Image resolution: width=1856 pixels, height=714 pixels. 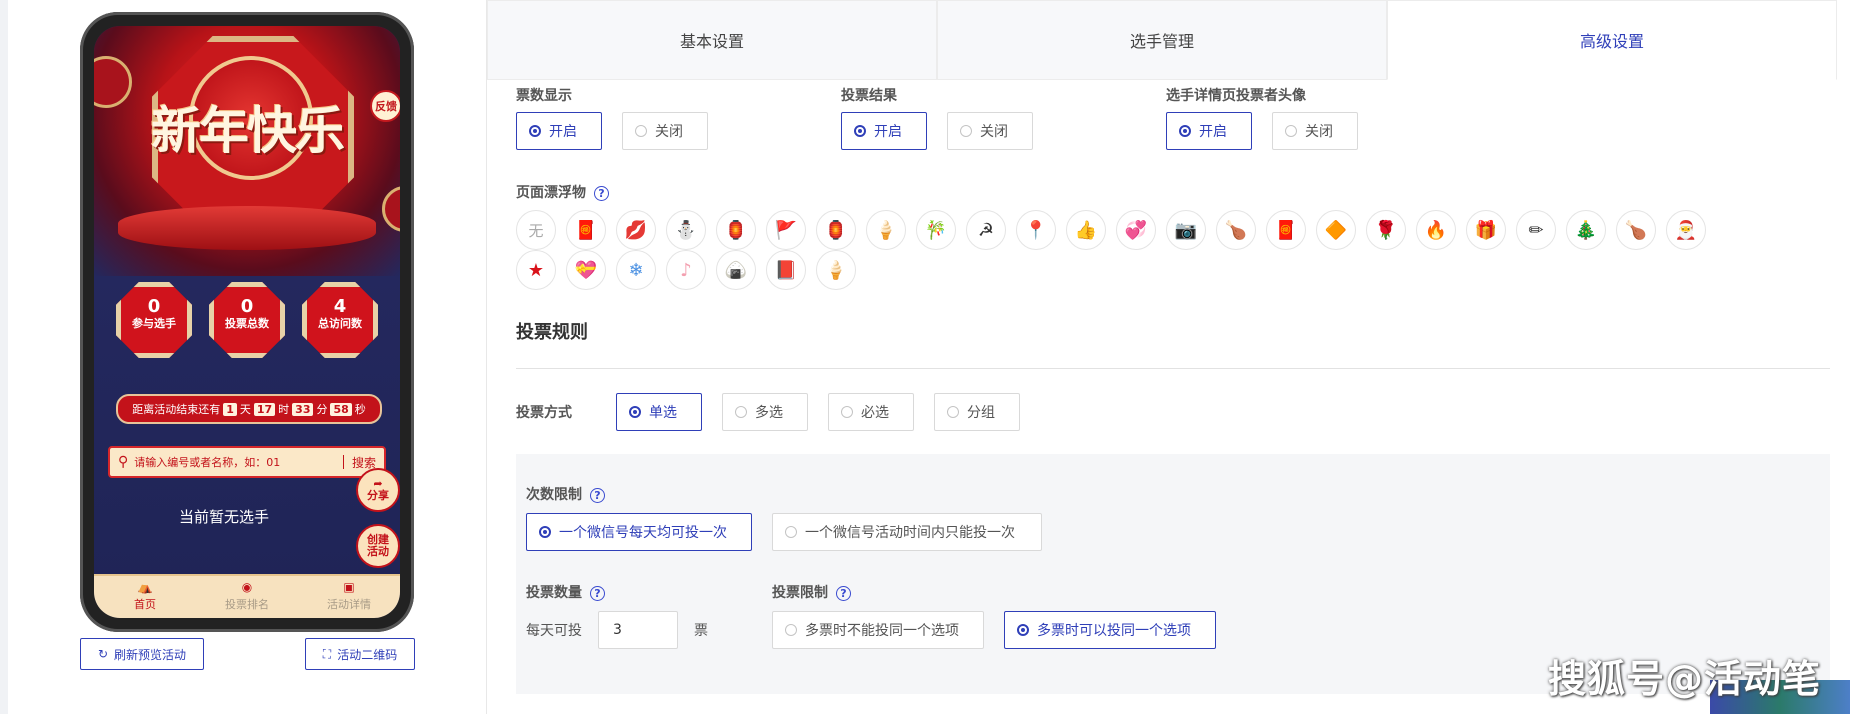 What do you see at coordinates (378, 495) in the screenshot?
I see `share-label: 分享` at bounding box center [378, 495].